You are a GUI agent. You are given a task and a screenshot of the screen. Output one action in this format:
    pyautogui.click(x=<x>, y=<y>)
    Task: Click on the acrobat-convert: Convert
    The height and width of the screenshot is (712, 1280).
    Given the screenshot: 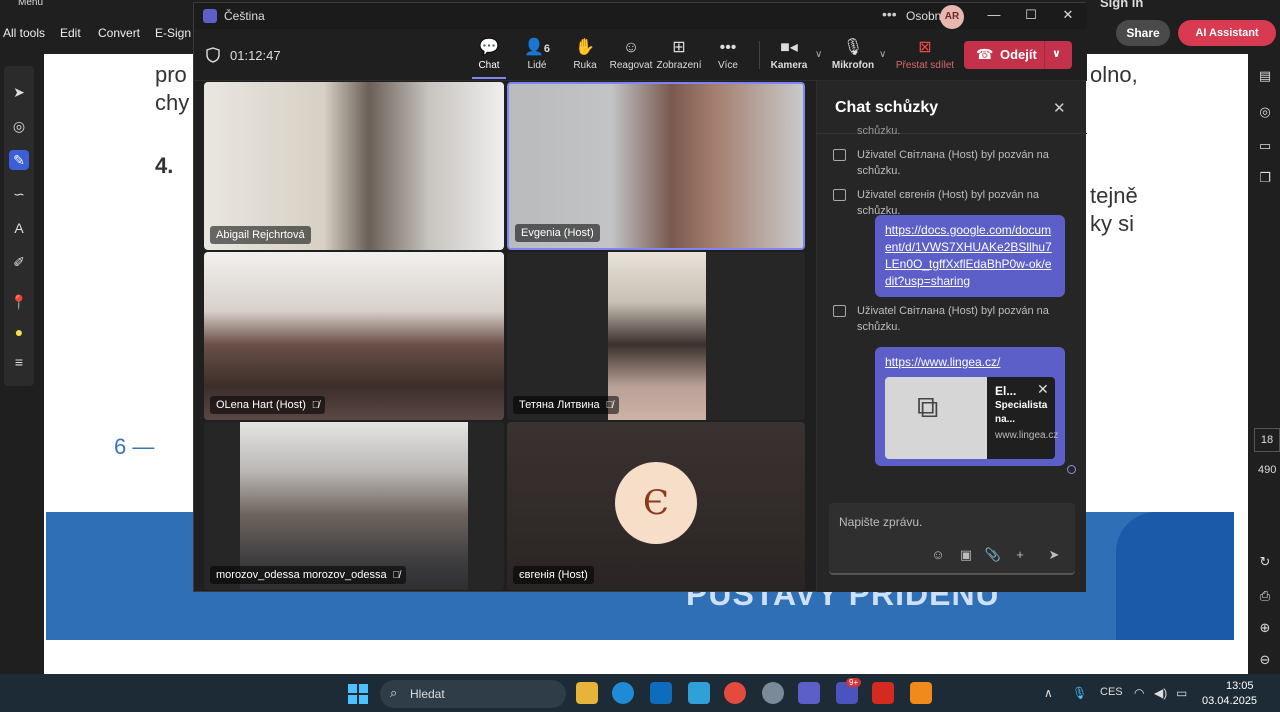 What is the action you would take?
    pyautogui.click(x=119, y=33)
    